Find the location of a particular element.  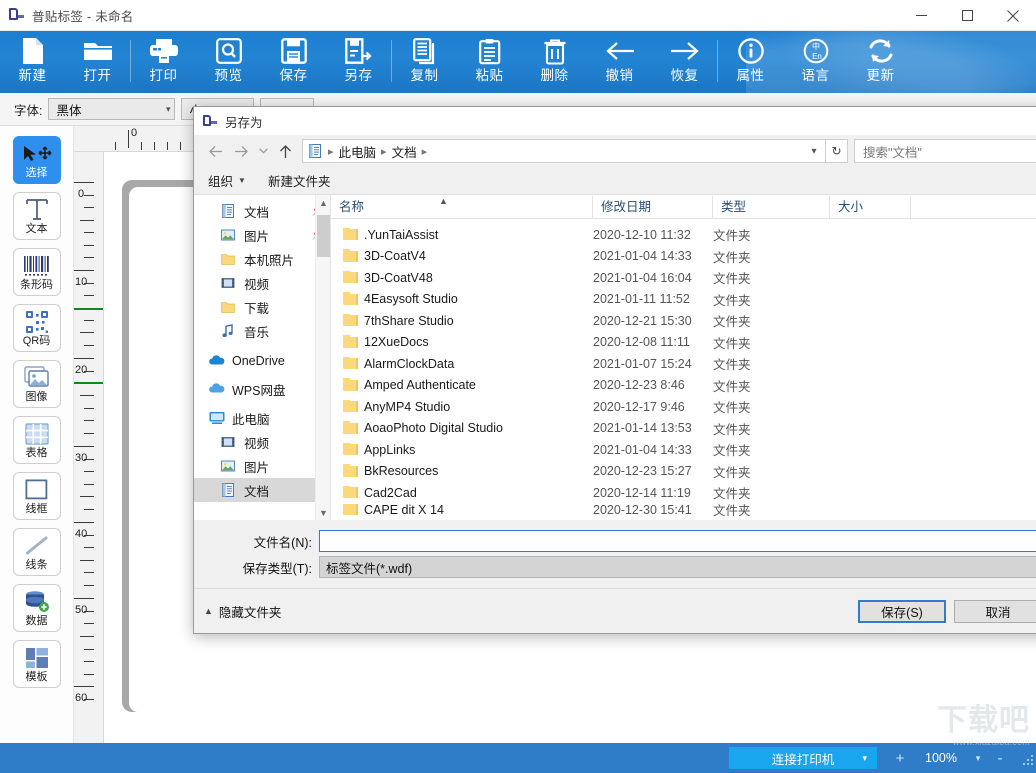

maximize-icon is located at coordinates (967, 15).